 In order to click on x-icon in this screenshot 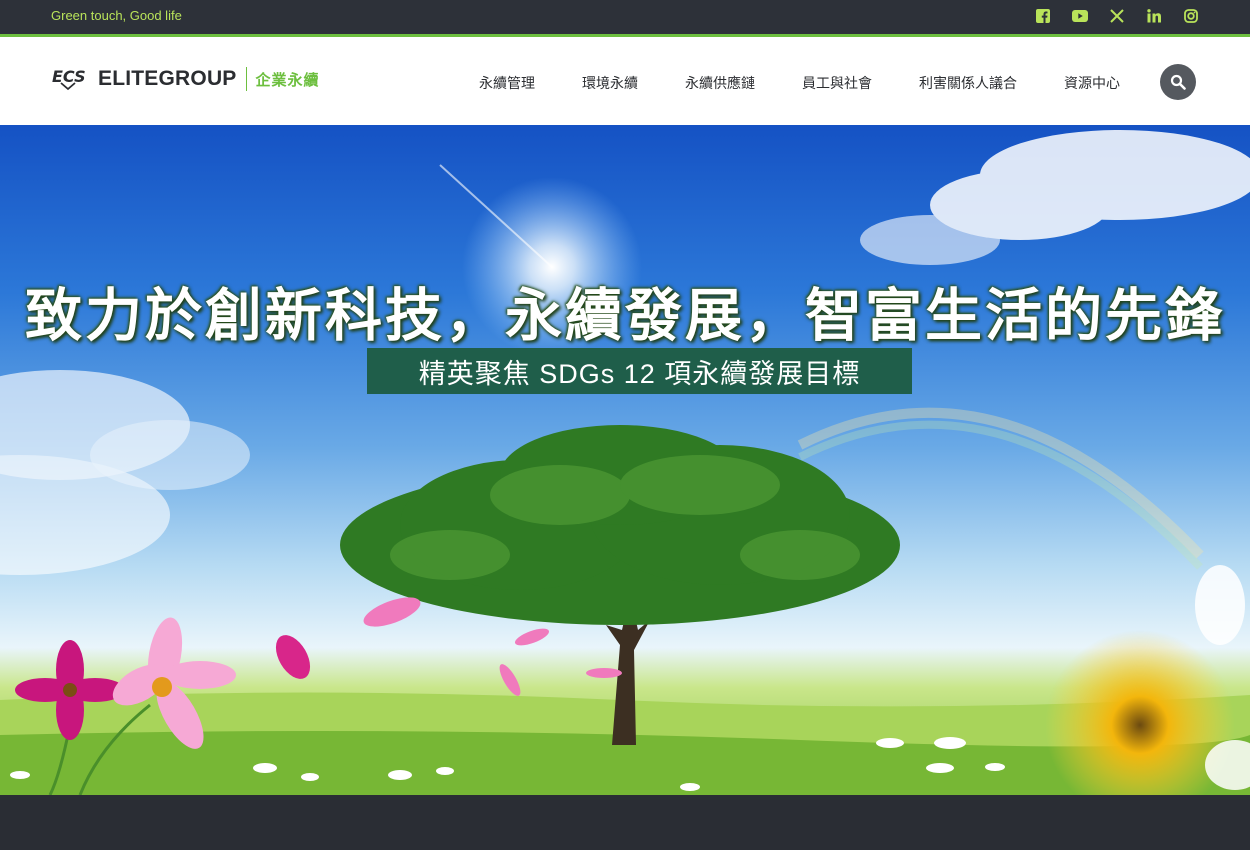, I will do `click(1117, 16)`.